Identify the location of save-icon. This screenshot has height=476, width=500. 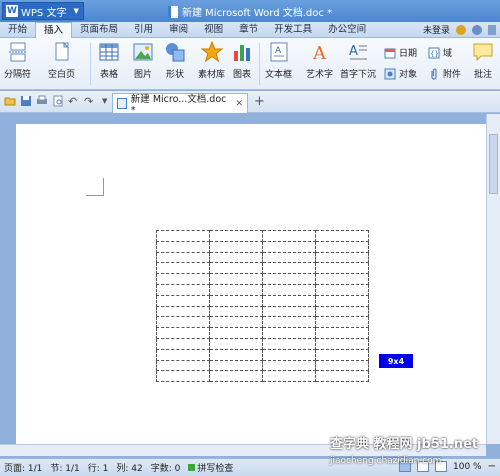
(26, 101).